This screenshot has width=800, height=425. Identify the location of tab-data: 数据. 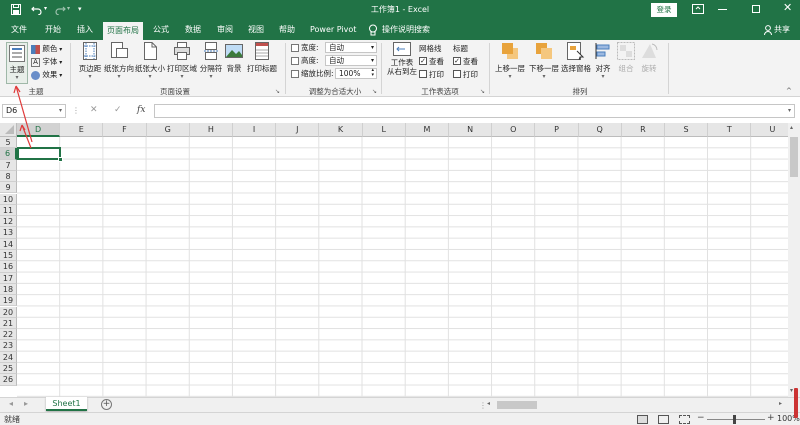
(193, 30).